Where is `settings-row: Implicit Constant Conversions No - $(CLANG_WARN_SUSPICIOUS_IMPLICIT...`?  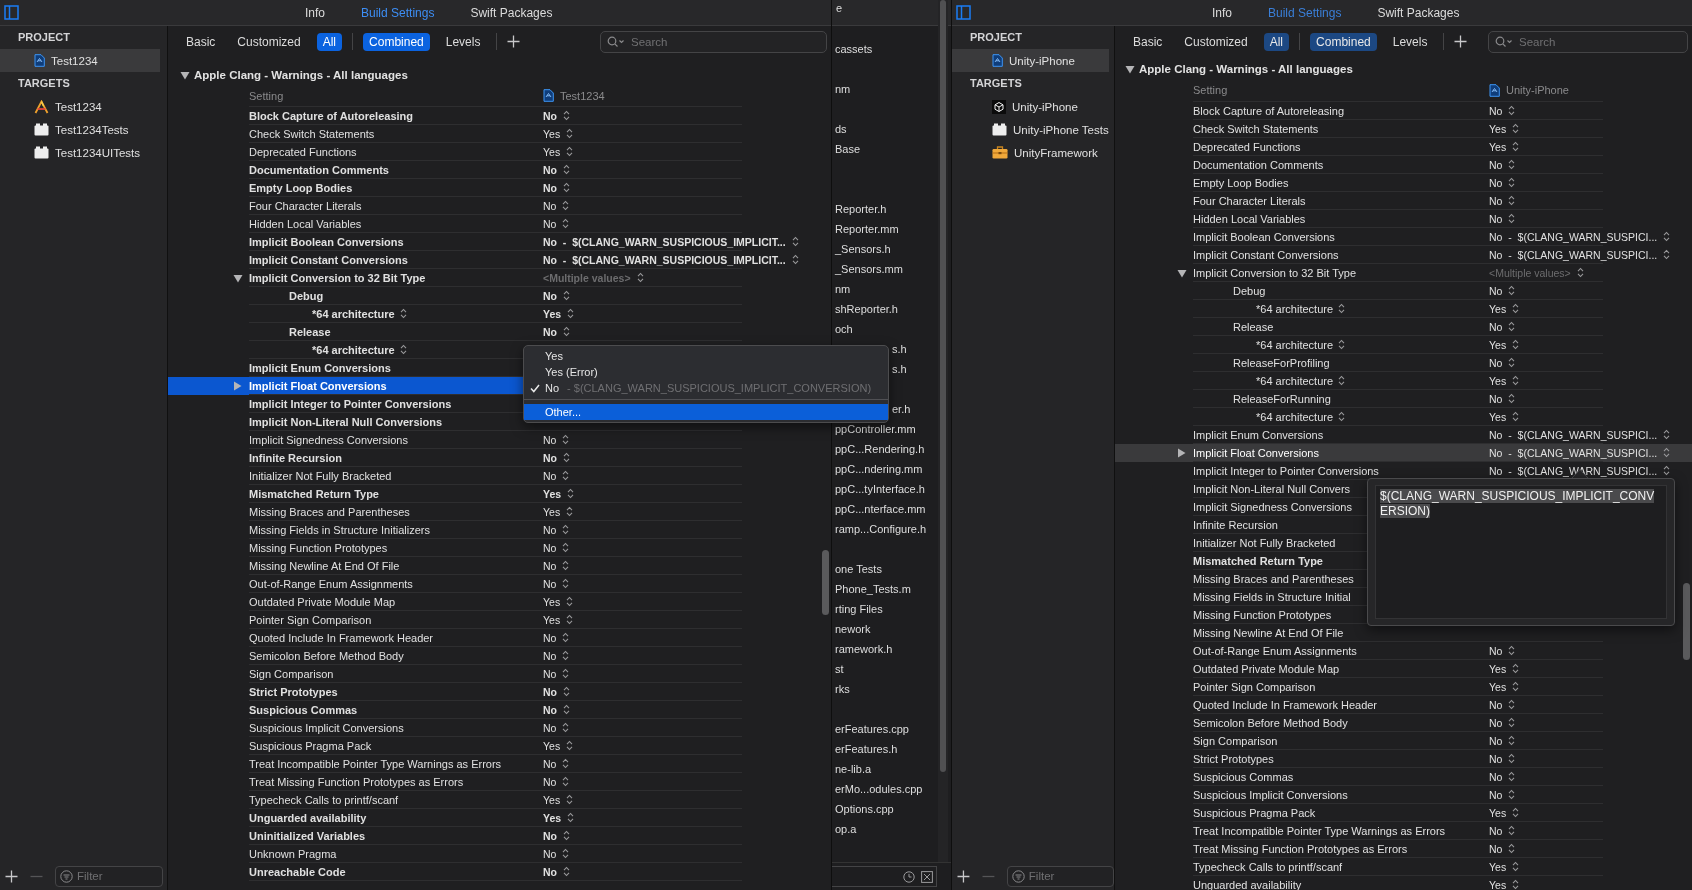
settings-row: Implicit Constant Conversions No - $(CLANG_WARN_SUSPICIOUS_IMPLICIT... is located at coordinates (499, 260).